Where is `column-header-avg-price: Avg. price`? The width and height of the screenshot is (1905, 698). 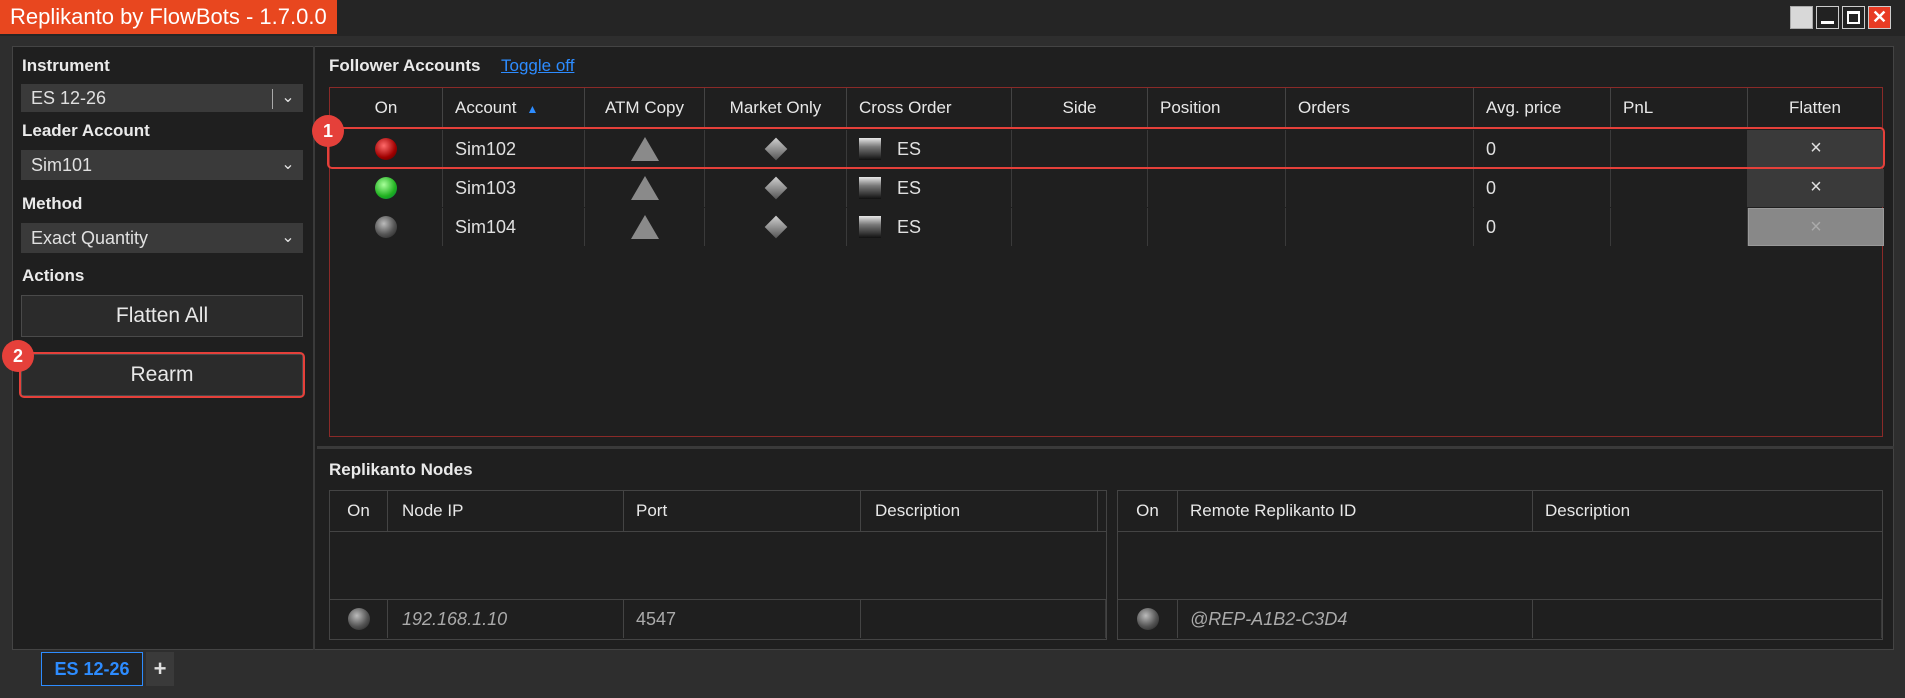
column-header-avg-price: Avg. price is located at coordinates (1542, 108).